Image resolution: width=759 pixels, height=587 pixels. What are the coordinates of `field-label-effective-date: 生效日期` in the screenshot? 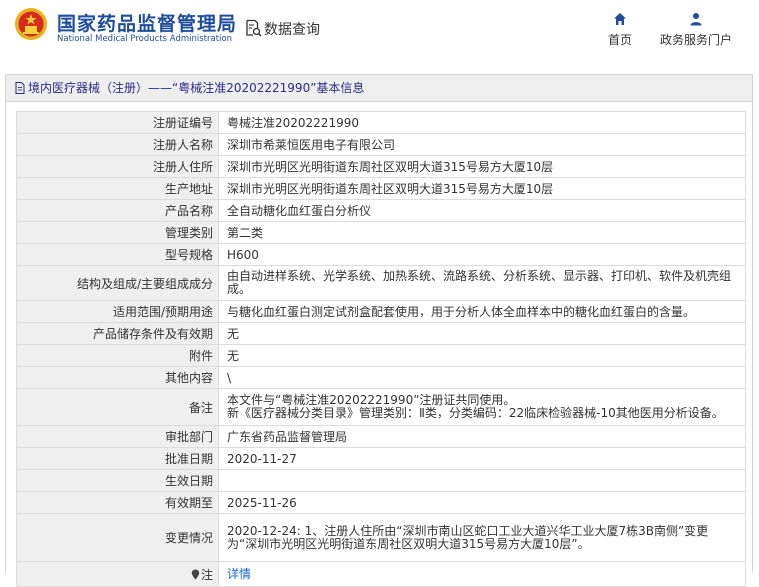 It's located at (117, 480).